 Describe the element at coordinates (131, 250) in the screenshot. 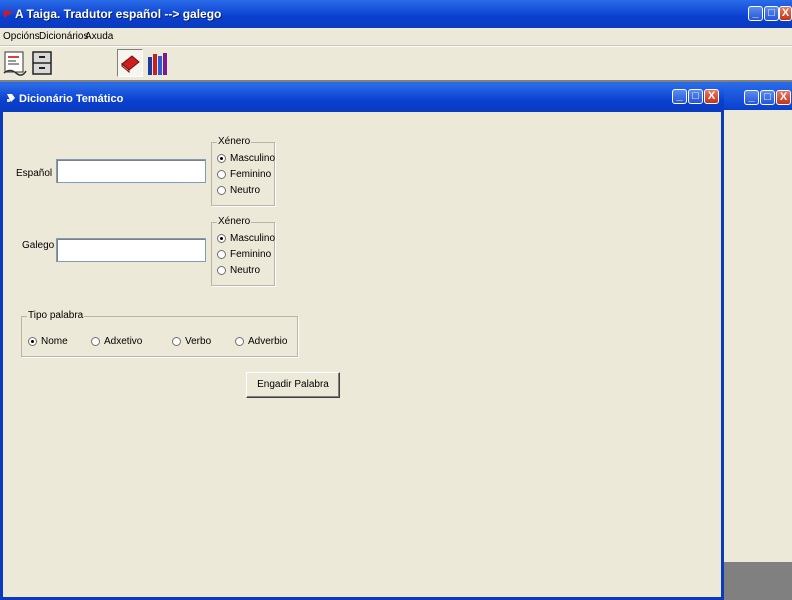

I see `galego-input` at that location.